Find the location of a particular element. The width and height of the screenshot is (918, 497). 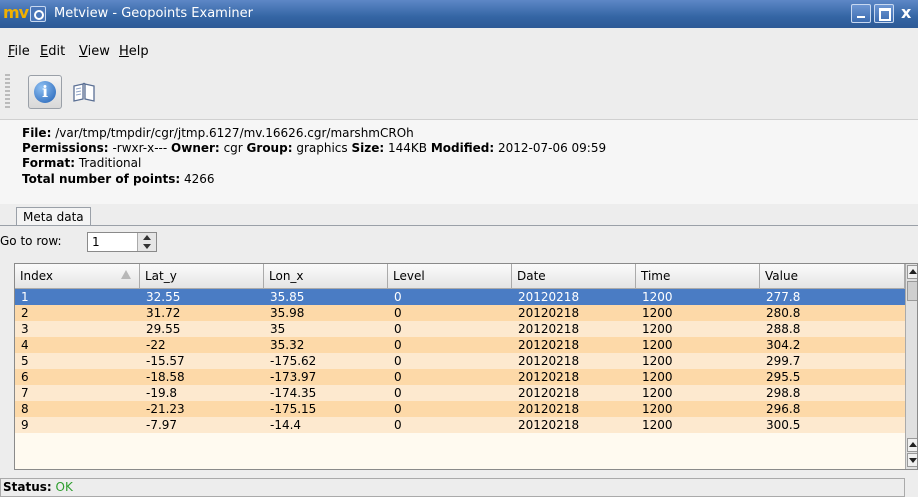

size-label: Size: is located at coordinates (368, 148).